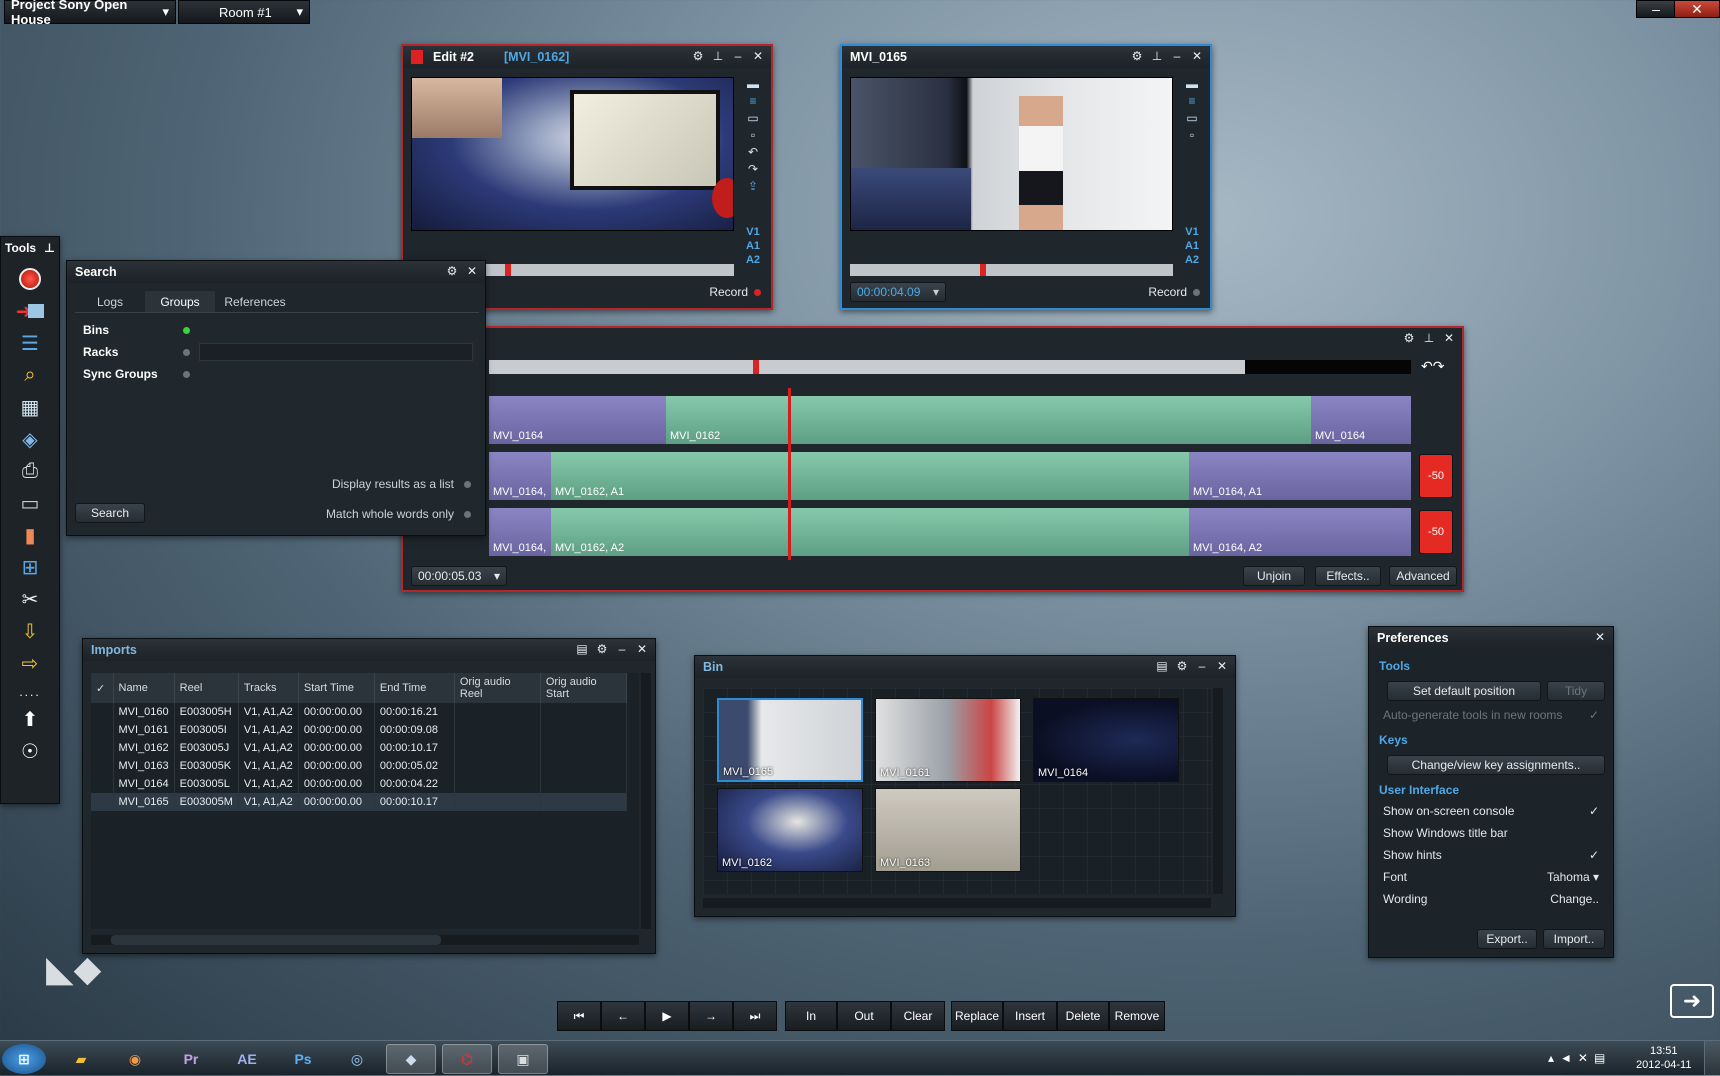 Image resolution: width=1720 pixels, height=1076 pixels. I want to click on tab-groups: Groups, so click(180, 301).